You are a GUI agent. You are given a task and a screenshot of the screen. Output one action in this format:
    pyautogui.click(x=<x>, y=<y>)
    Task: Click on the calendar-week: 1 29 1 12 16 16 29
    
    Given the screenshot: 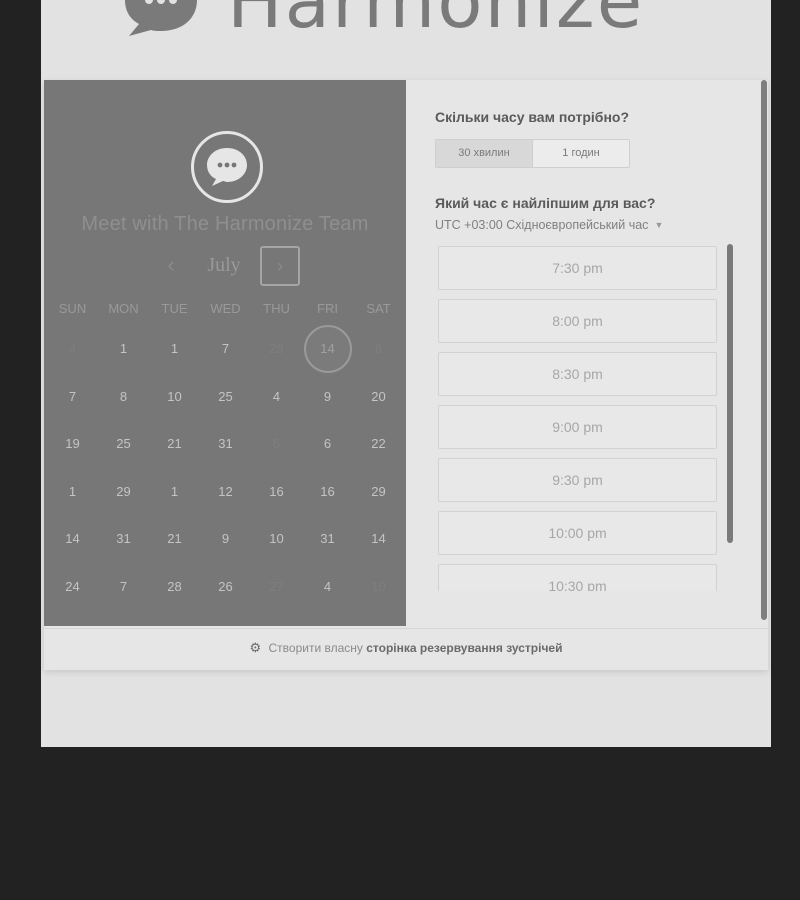 What is the action you would take?
    pyautogui.click(x=225, y=492)
    